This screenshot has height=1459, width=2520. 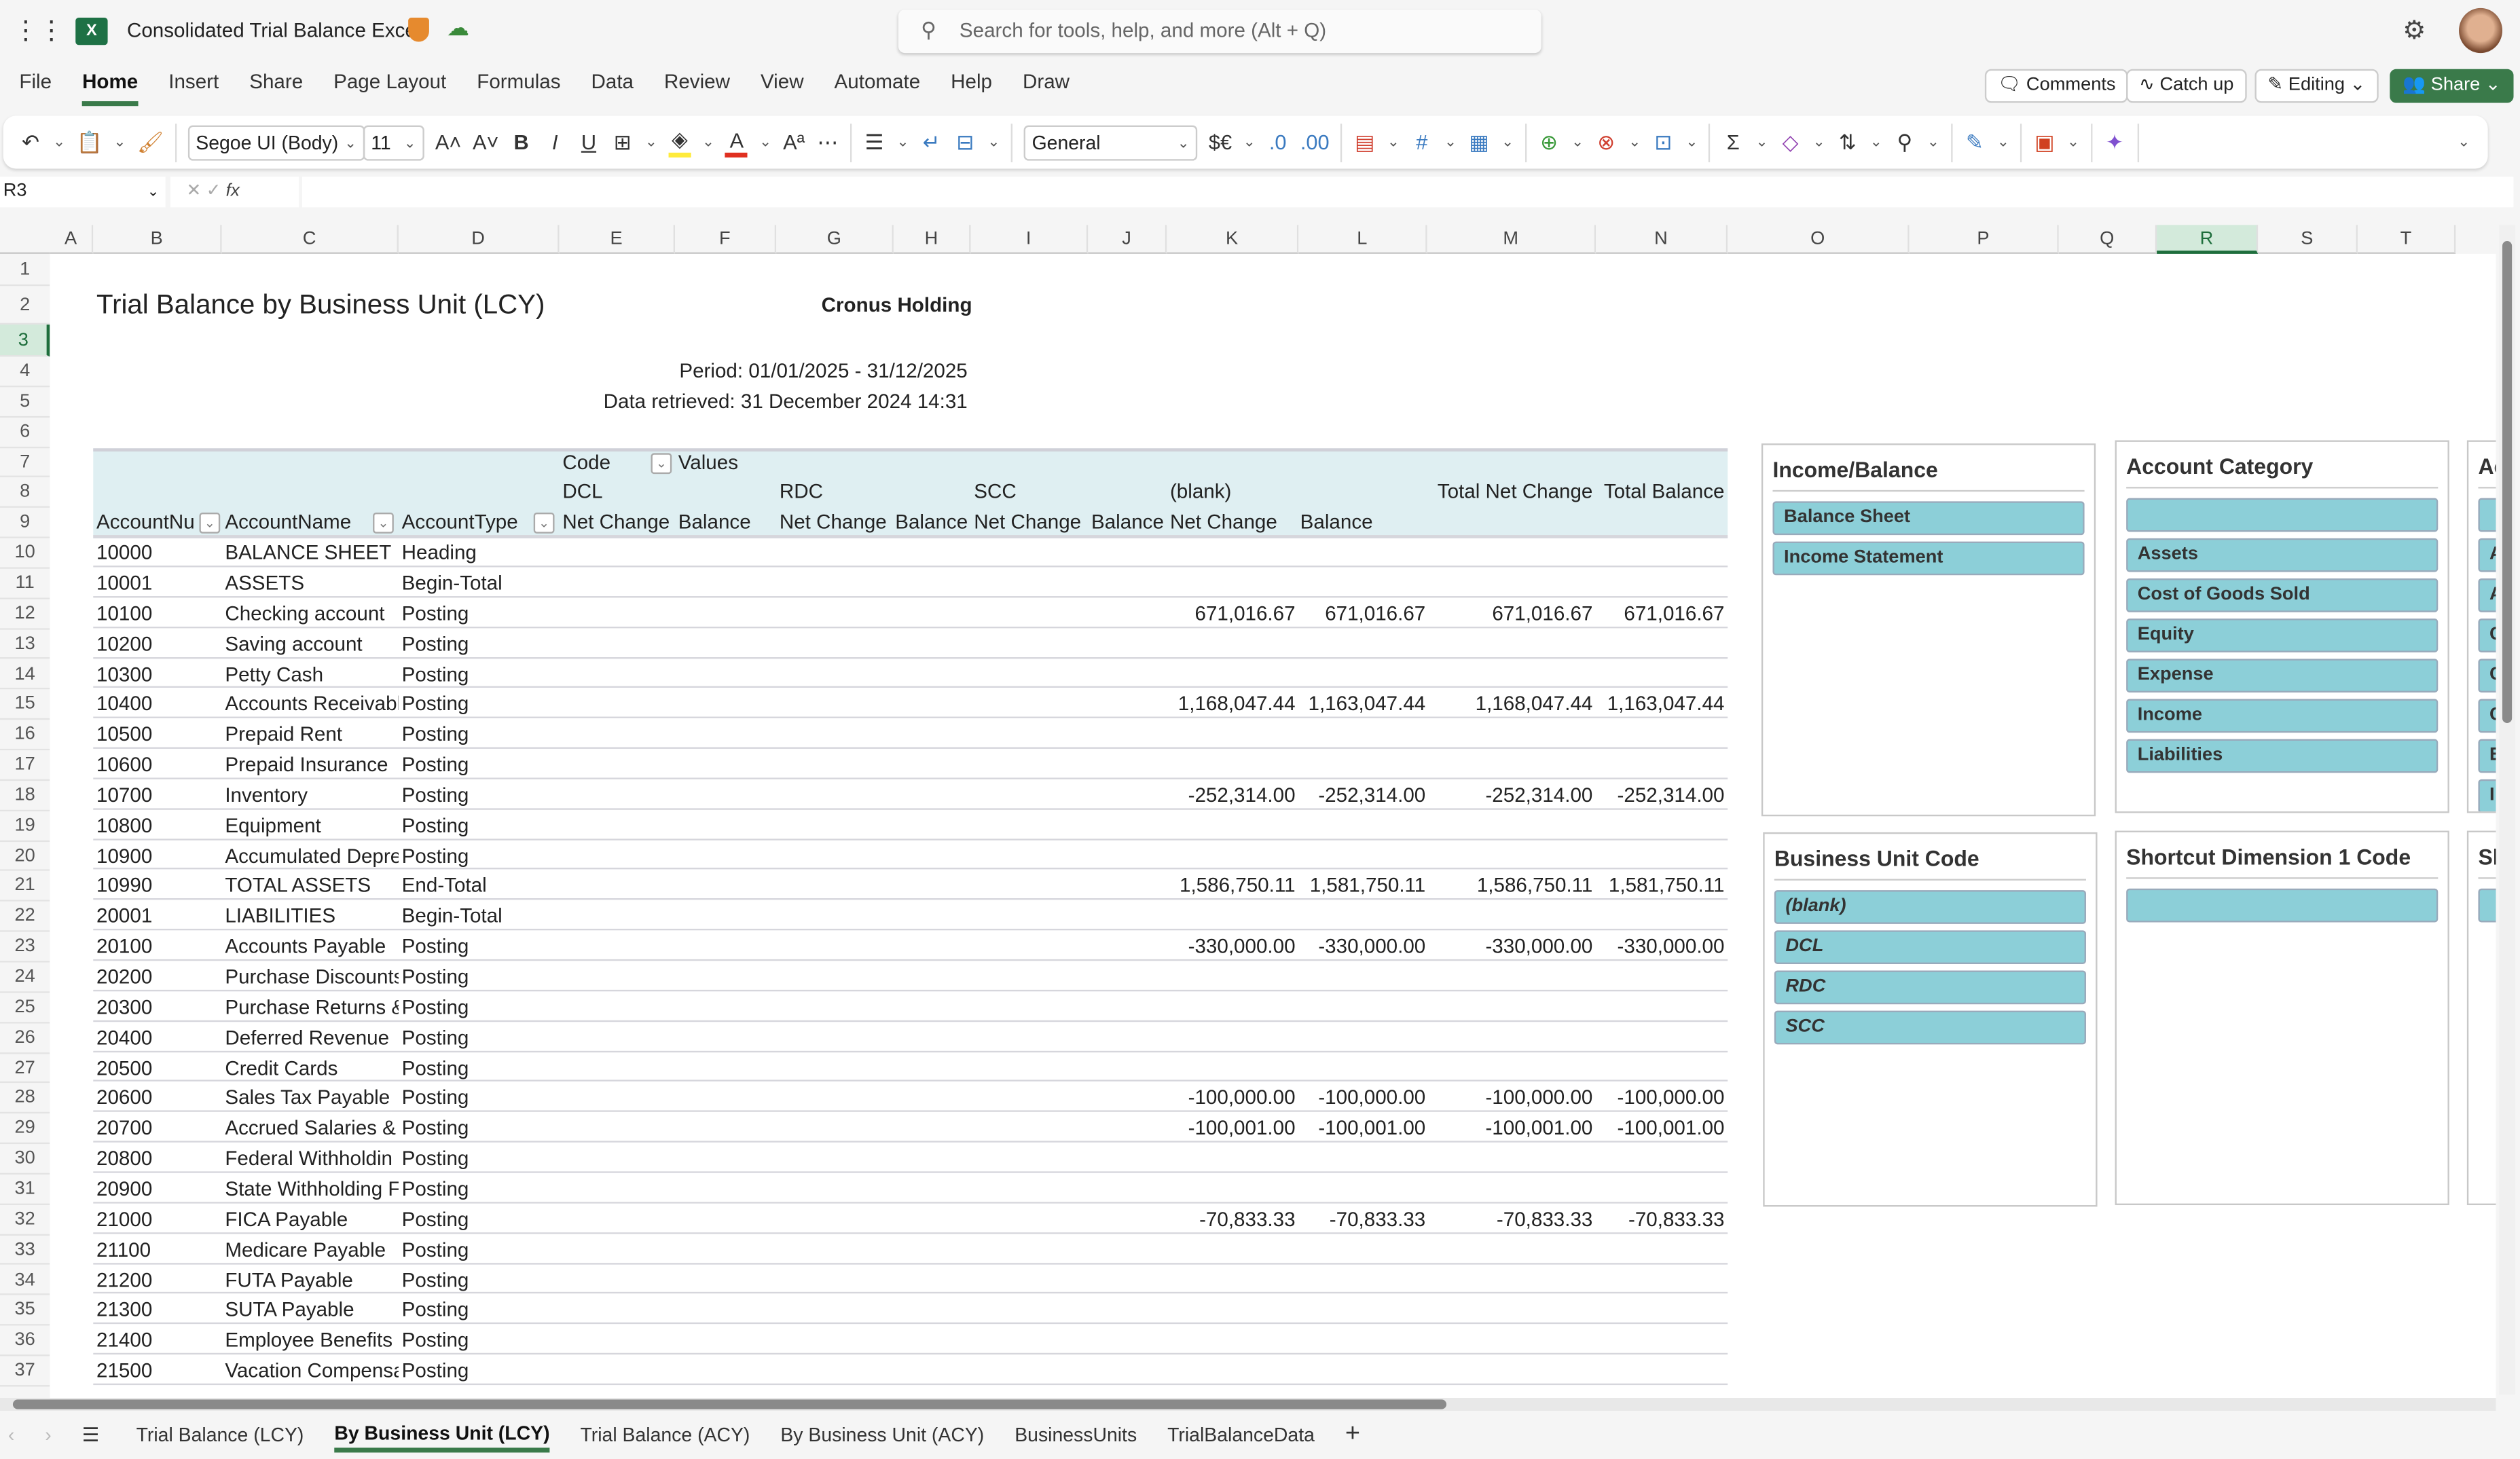 I want to click on select-all-button, so click(x=25, y=239).